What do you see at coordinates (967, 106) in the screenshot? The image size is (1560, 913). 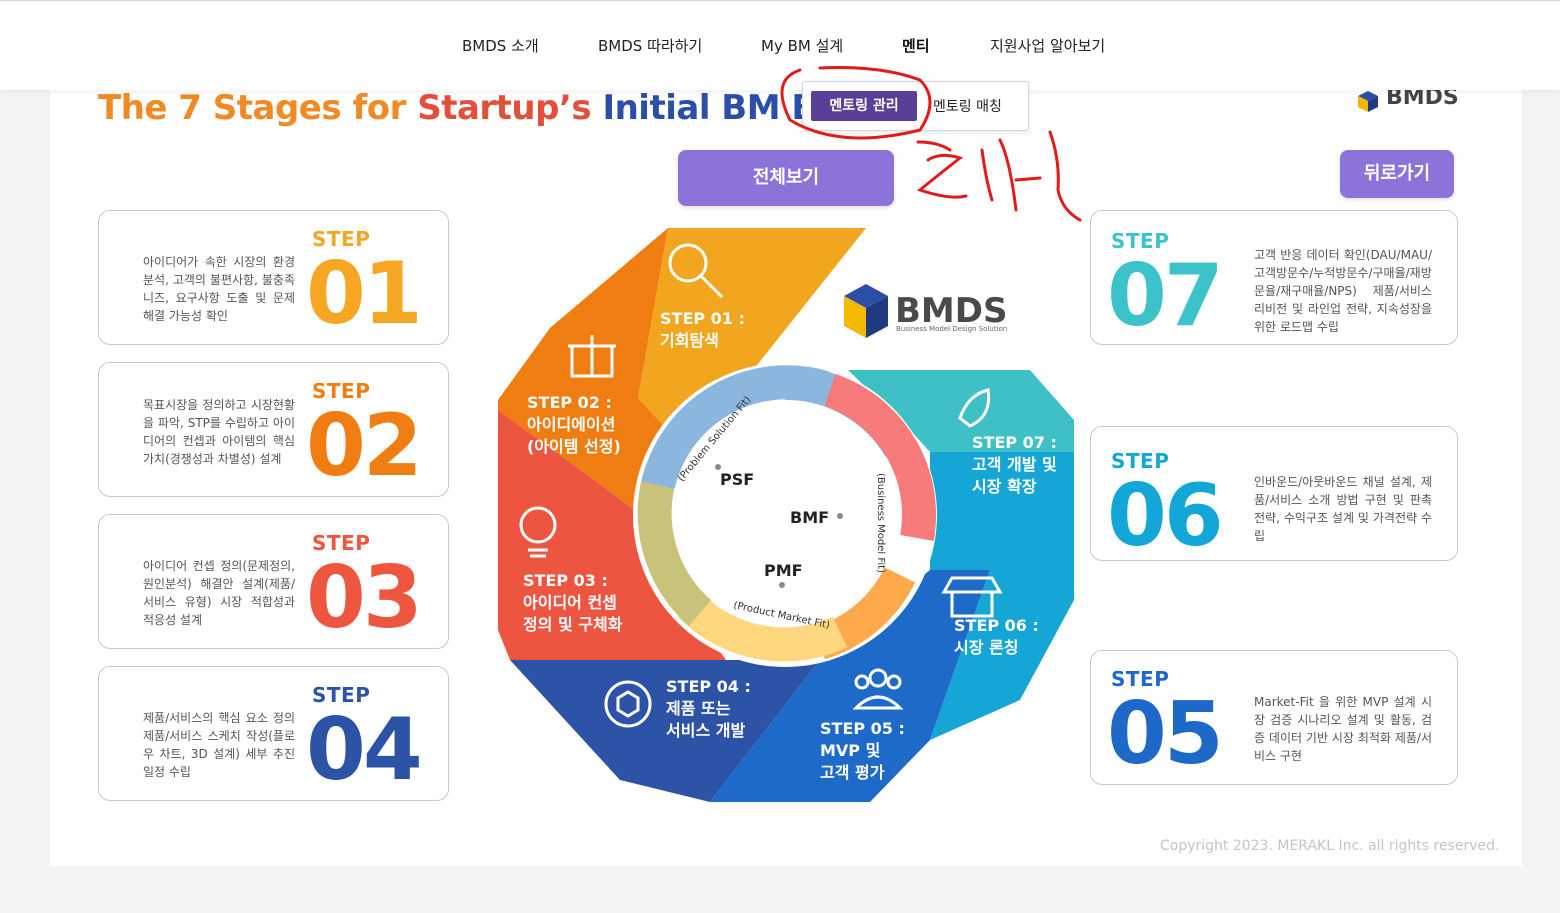 I see `menu-item-mentoring-matching: 멘토링 매칭` at bounding box center [967, 106].